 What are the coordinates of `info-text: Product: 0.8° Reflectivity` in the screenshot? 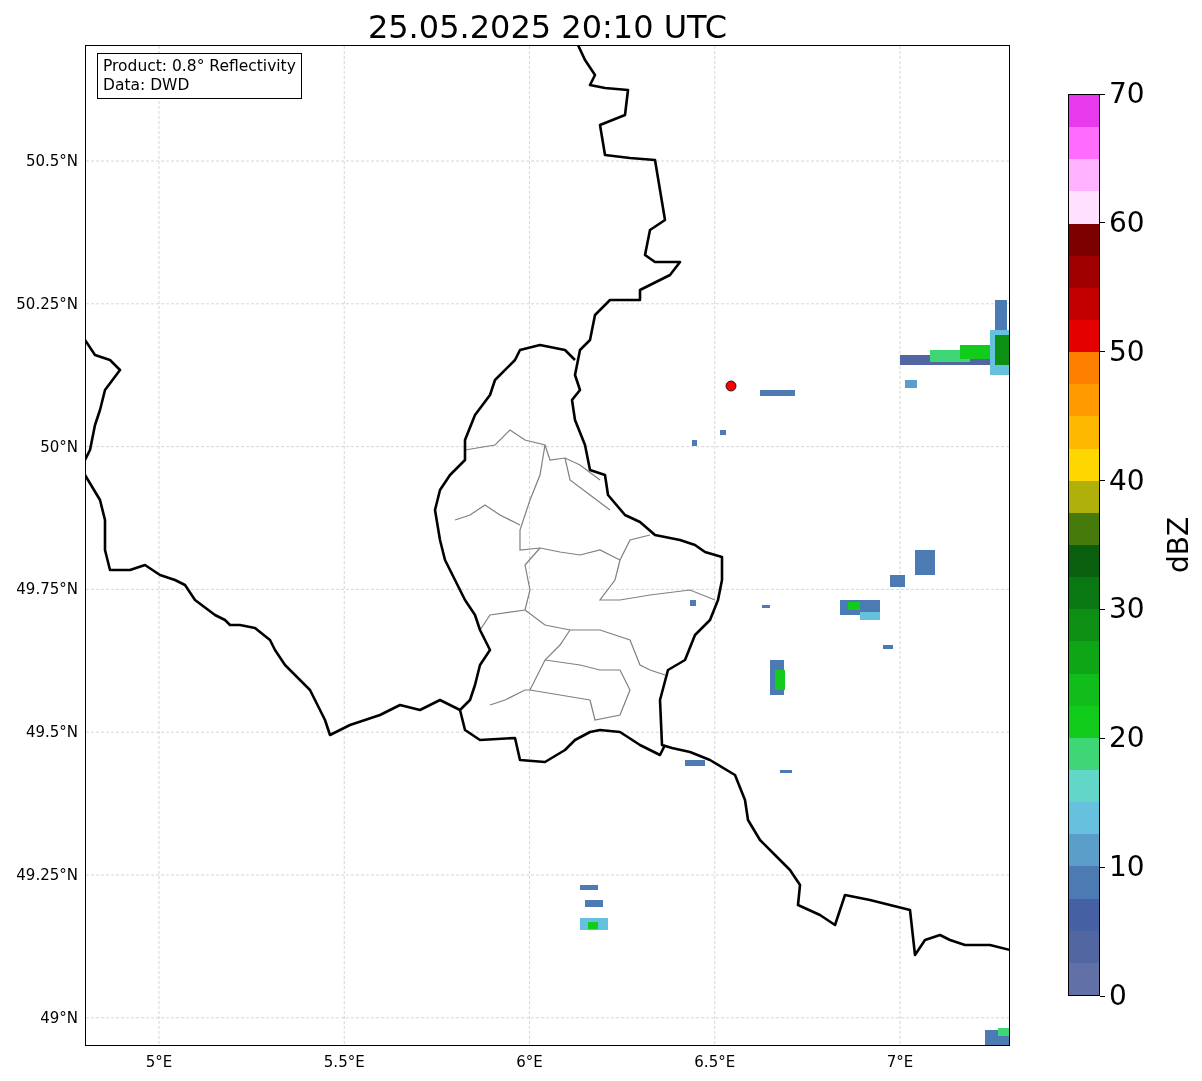 It's located at (199, 66).